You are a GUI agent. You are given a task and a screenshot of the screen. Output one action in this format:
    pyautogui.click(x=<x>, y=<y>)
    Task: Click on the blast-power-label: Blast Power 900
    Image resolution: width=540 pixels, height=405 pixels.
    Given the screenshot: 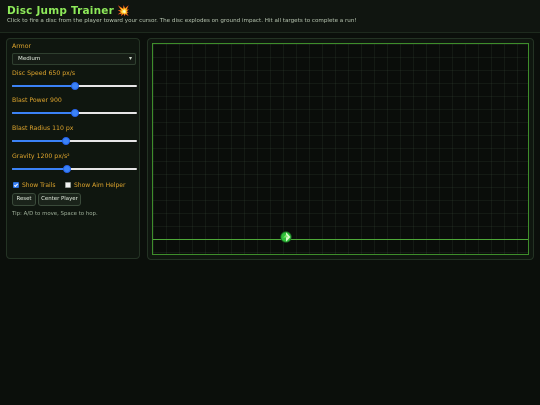 What is the action you would take?
    pyautogui.click(x=37, y=100)
    